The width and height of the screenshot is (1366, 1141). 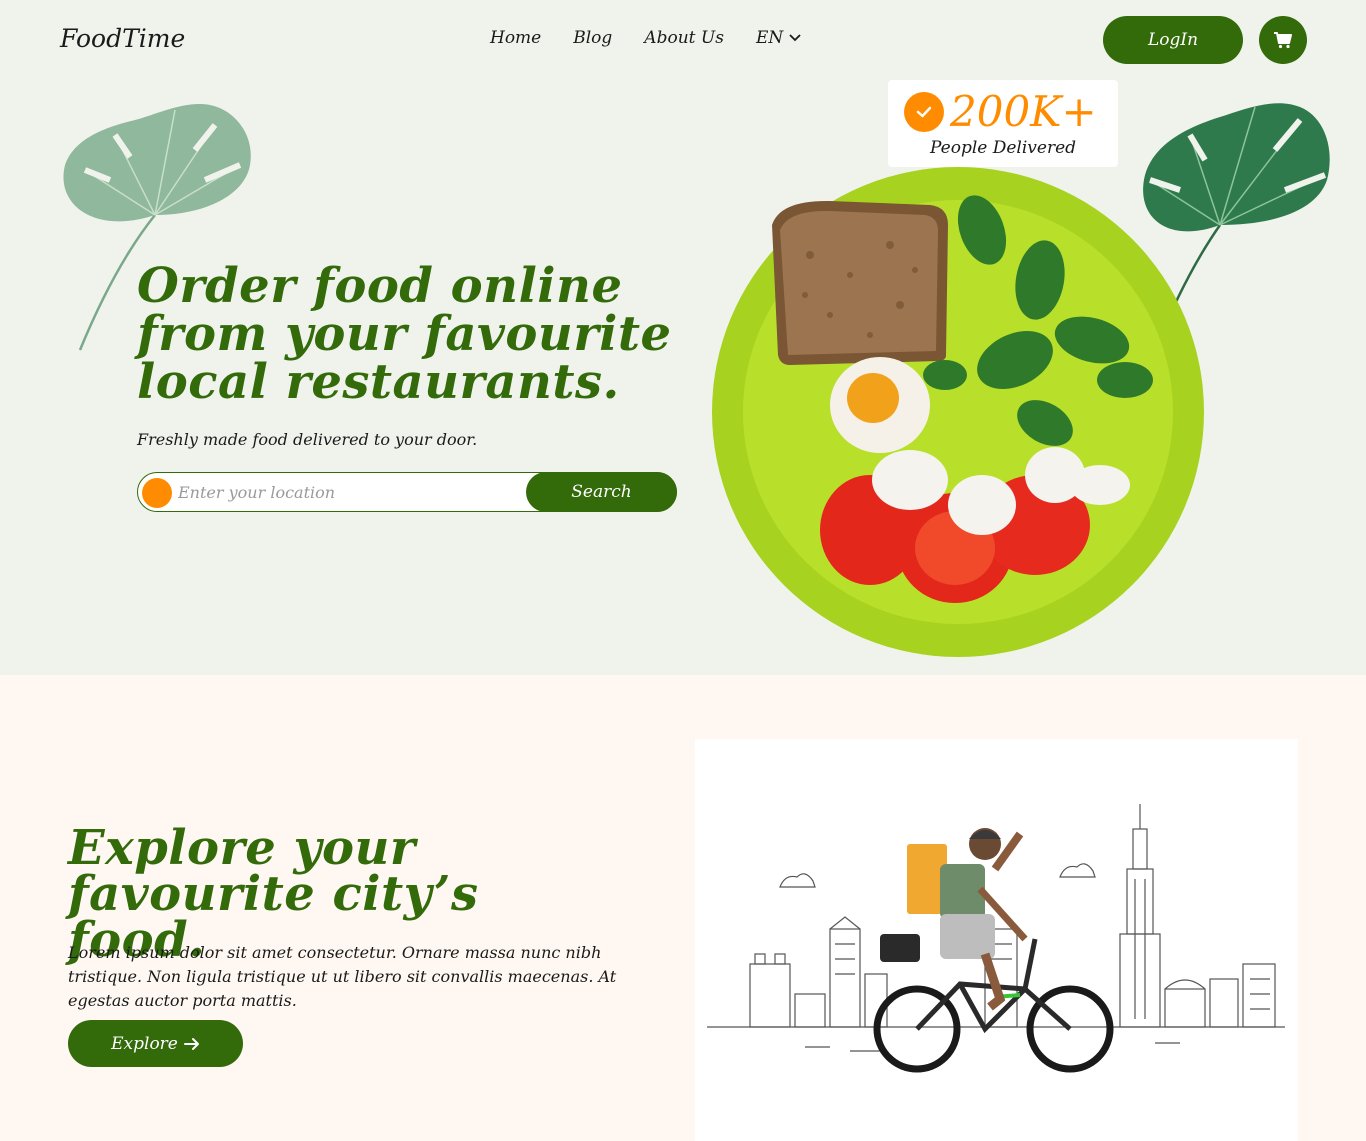 I want to click on main-nav: Home Blog About Us EN, so click(x=645, y=38).